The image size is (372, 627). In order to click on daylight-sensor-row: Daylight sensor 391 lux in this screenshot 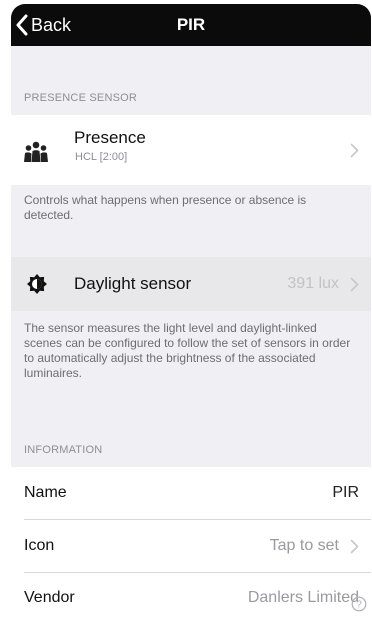, I will do `click(191, 284)`.